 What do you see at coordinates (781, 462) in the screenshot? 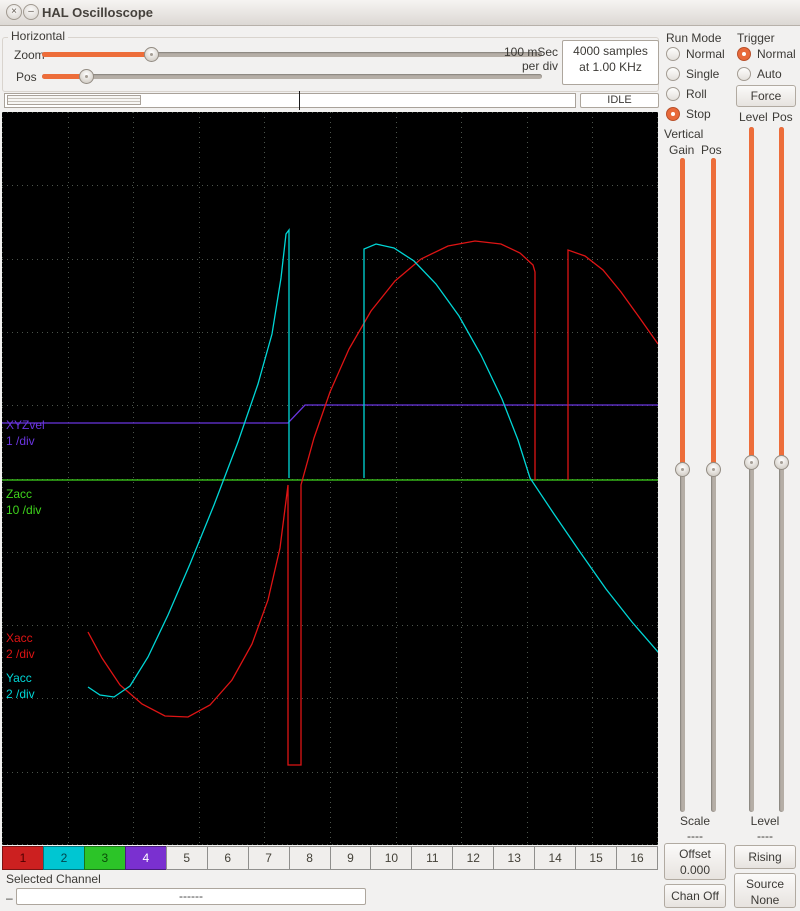
I see `trigger-pos-knob` at bounding box center [781, 462].